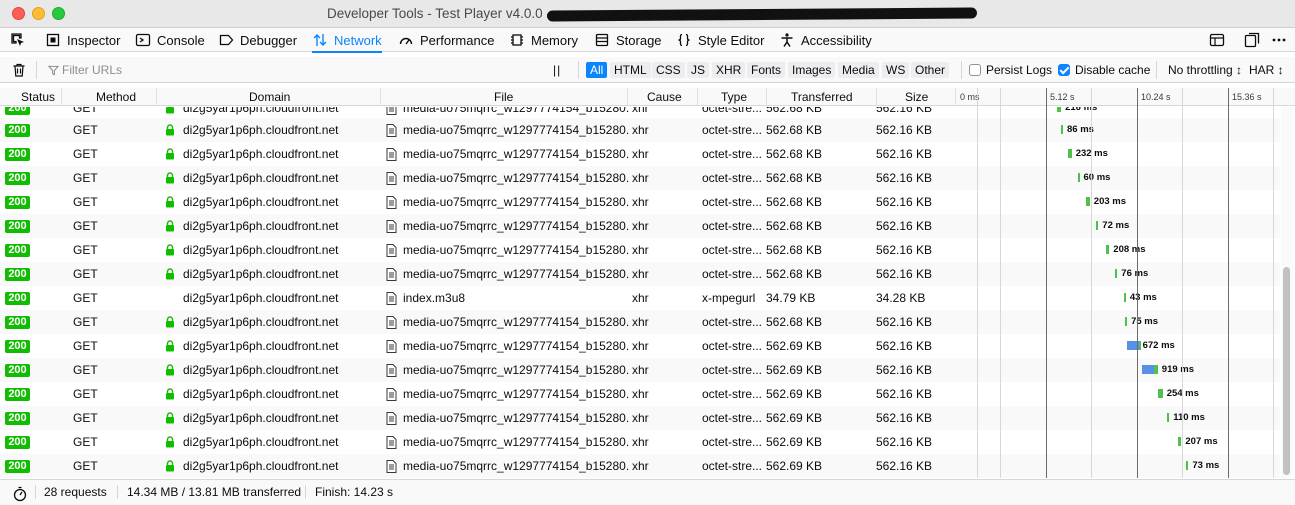  What do you see at coordinates (916, 97) in the screenshot?
I see `column-size: Size` at bounding box center [916, 97].